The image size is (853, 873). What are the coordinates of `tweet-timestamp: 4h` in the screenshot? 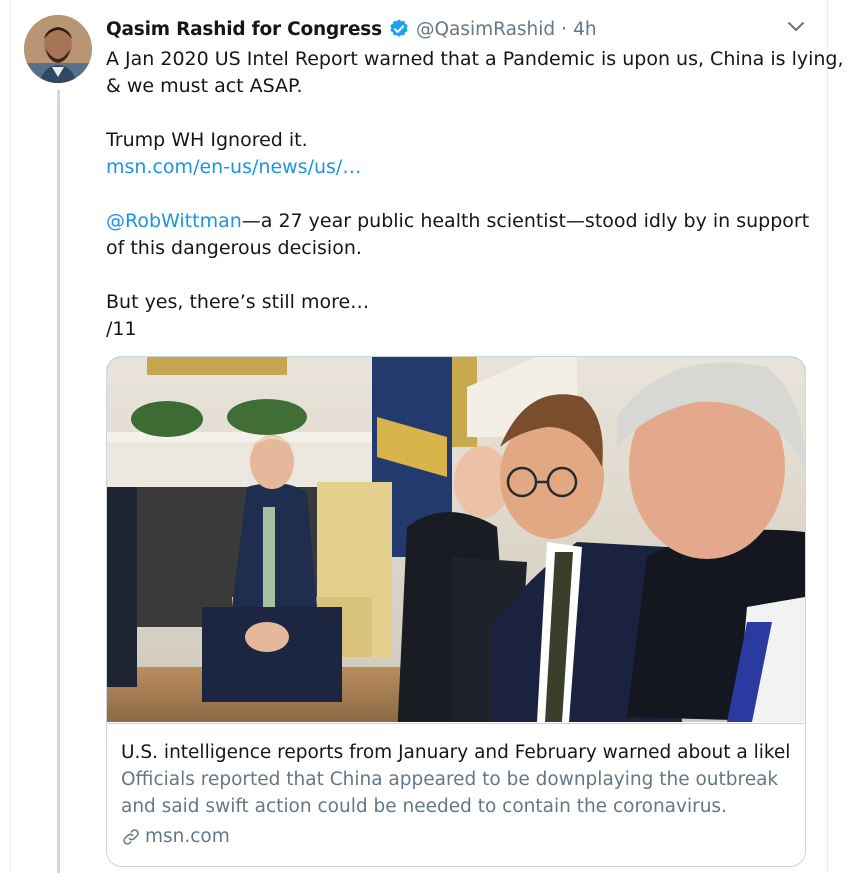 It's located at (585, 29).